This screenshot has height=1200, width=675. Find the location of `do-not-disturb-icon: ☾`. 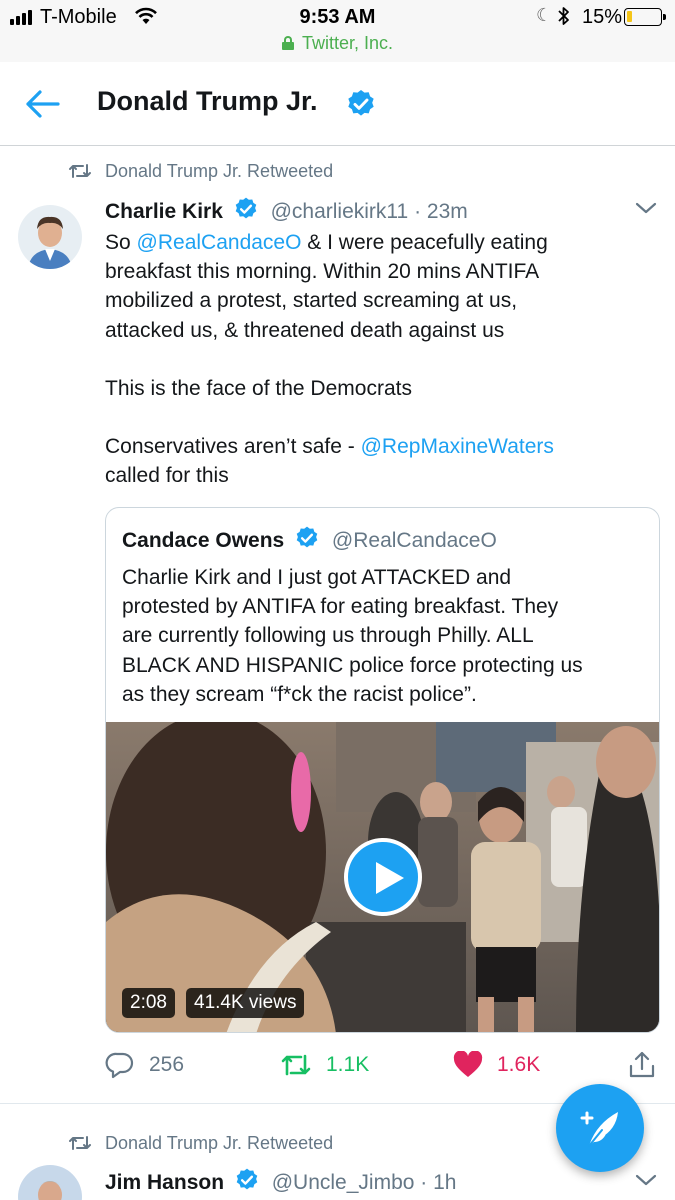

do-not-disturb-icon: ☾ is located at coordinates (544, 15).